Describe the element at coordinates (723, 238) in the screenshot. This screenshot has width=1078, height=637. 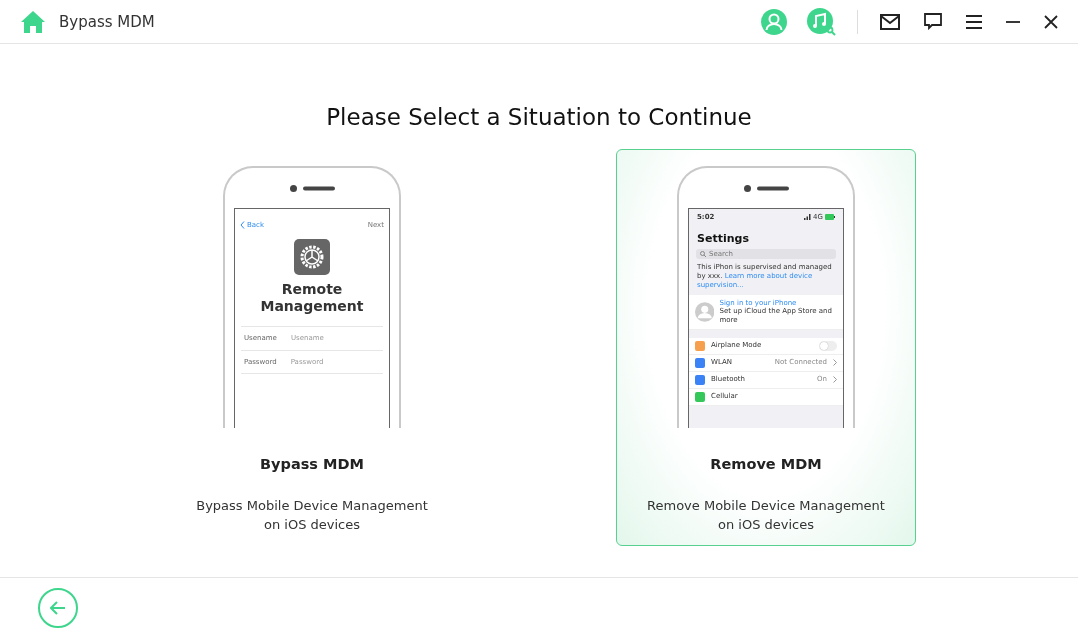
I see `screen-title: Settings` at that location.